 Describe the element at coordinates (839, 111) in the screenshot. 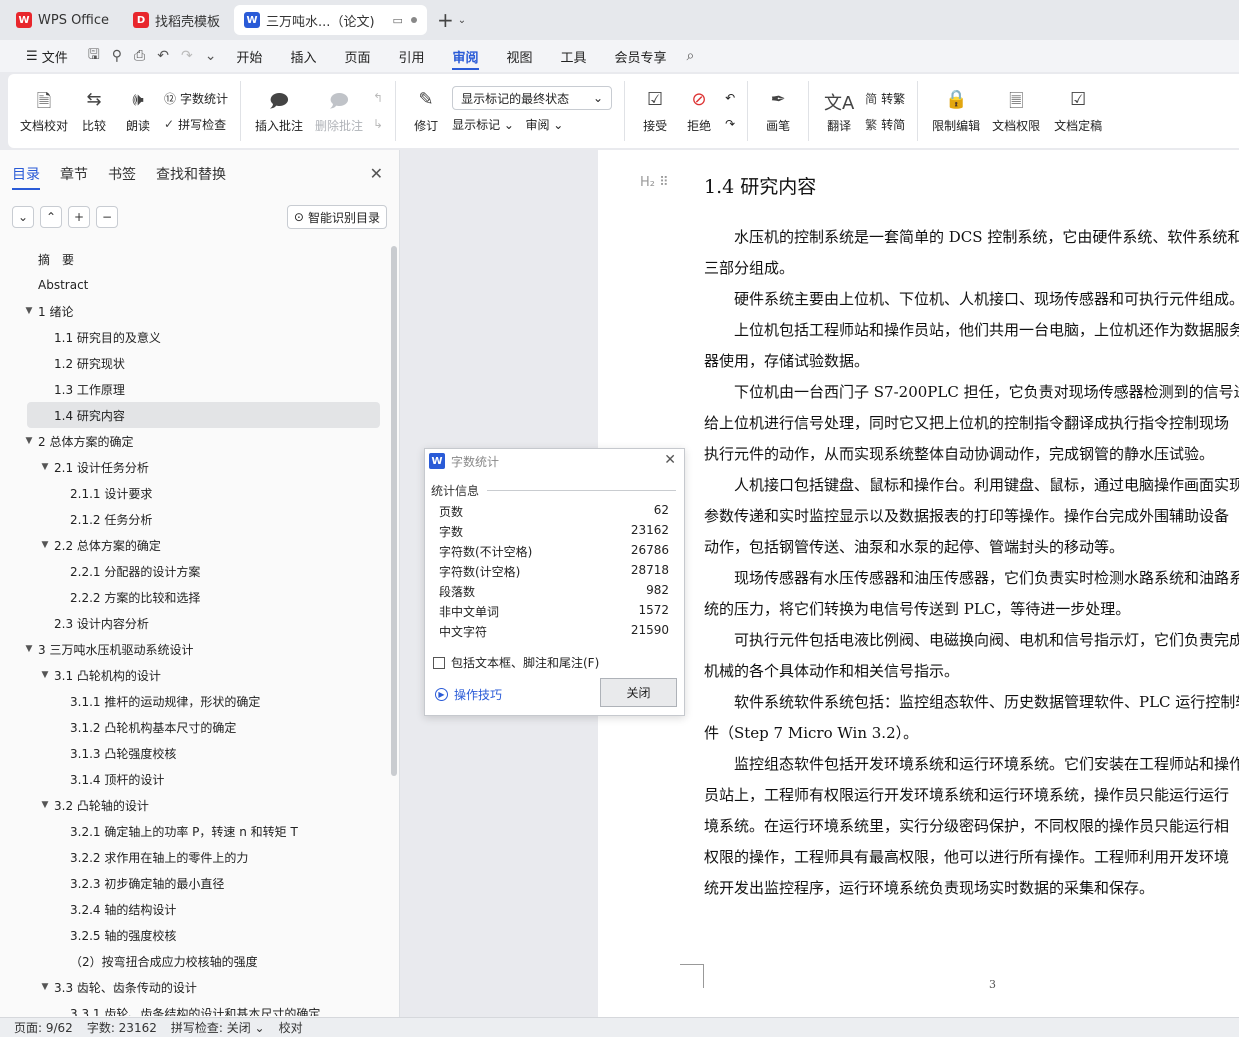

I see `translate-button: 文A 翻译` at that location.